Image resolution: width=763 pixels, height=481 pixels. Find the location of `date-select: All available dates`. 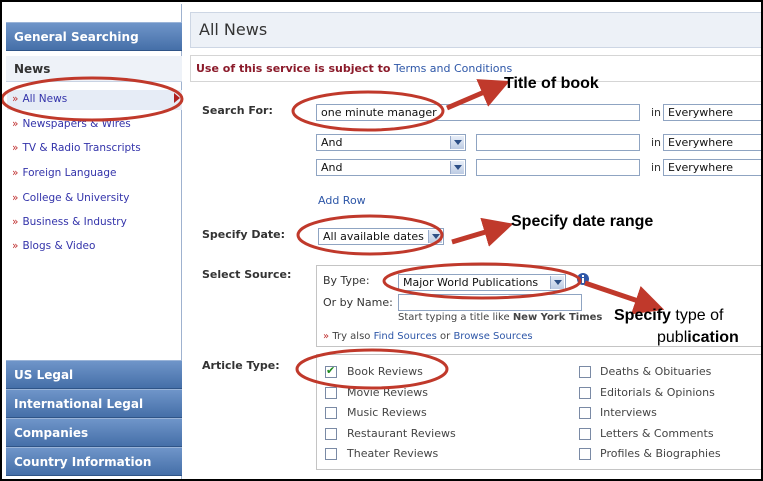

date-select: All available dates is located at coordinates (381, 236).